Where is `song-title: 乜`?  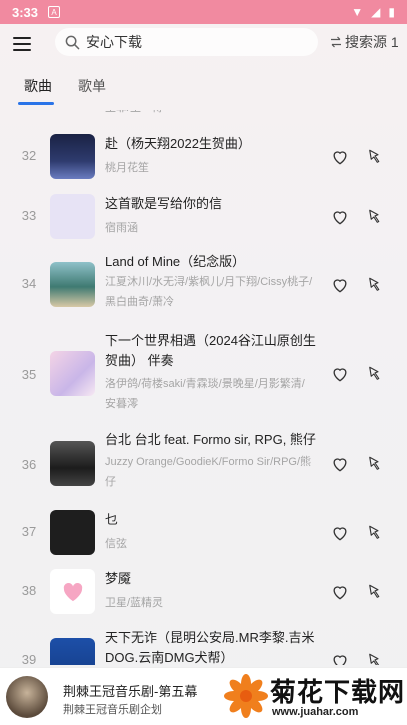 song-title: 乜 is located at coordinates (112, 519).